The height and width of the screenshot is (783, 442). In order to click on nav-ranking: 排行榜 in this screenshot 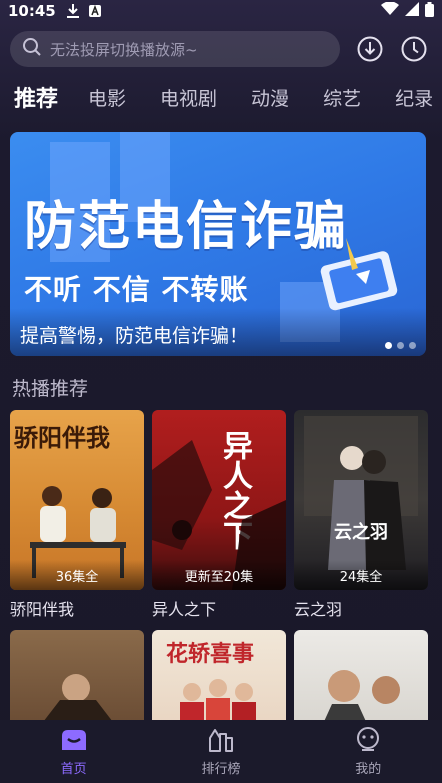, I will do `click(221, 751)`.